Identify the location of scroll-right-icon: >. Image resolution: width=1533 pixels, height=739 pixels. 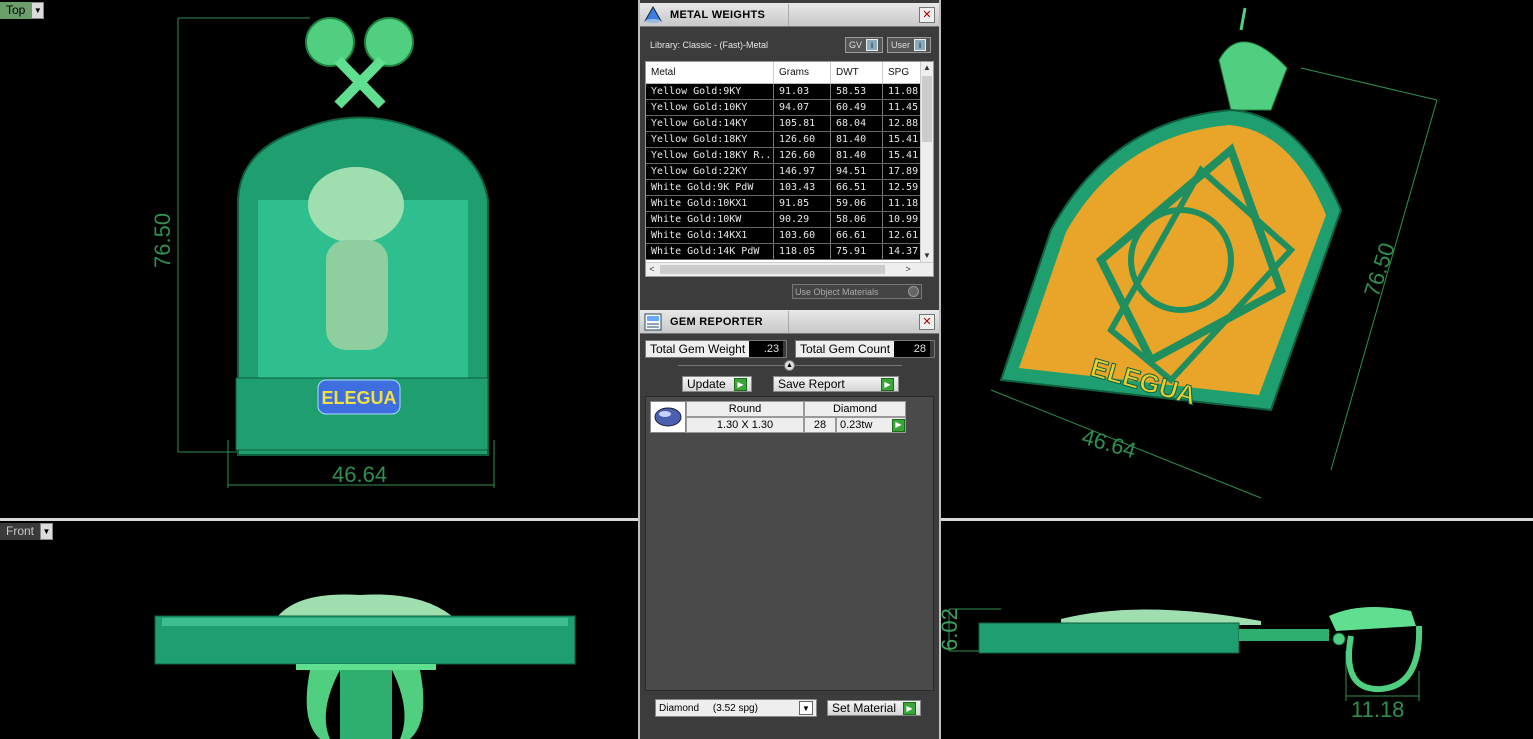
(908, 269).